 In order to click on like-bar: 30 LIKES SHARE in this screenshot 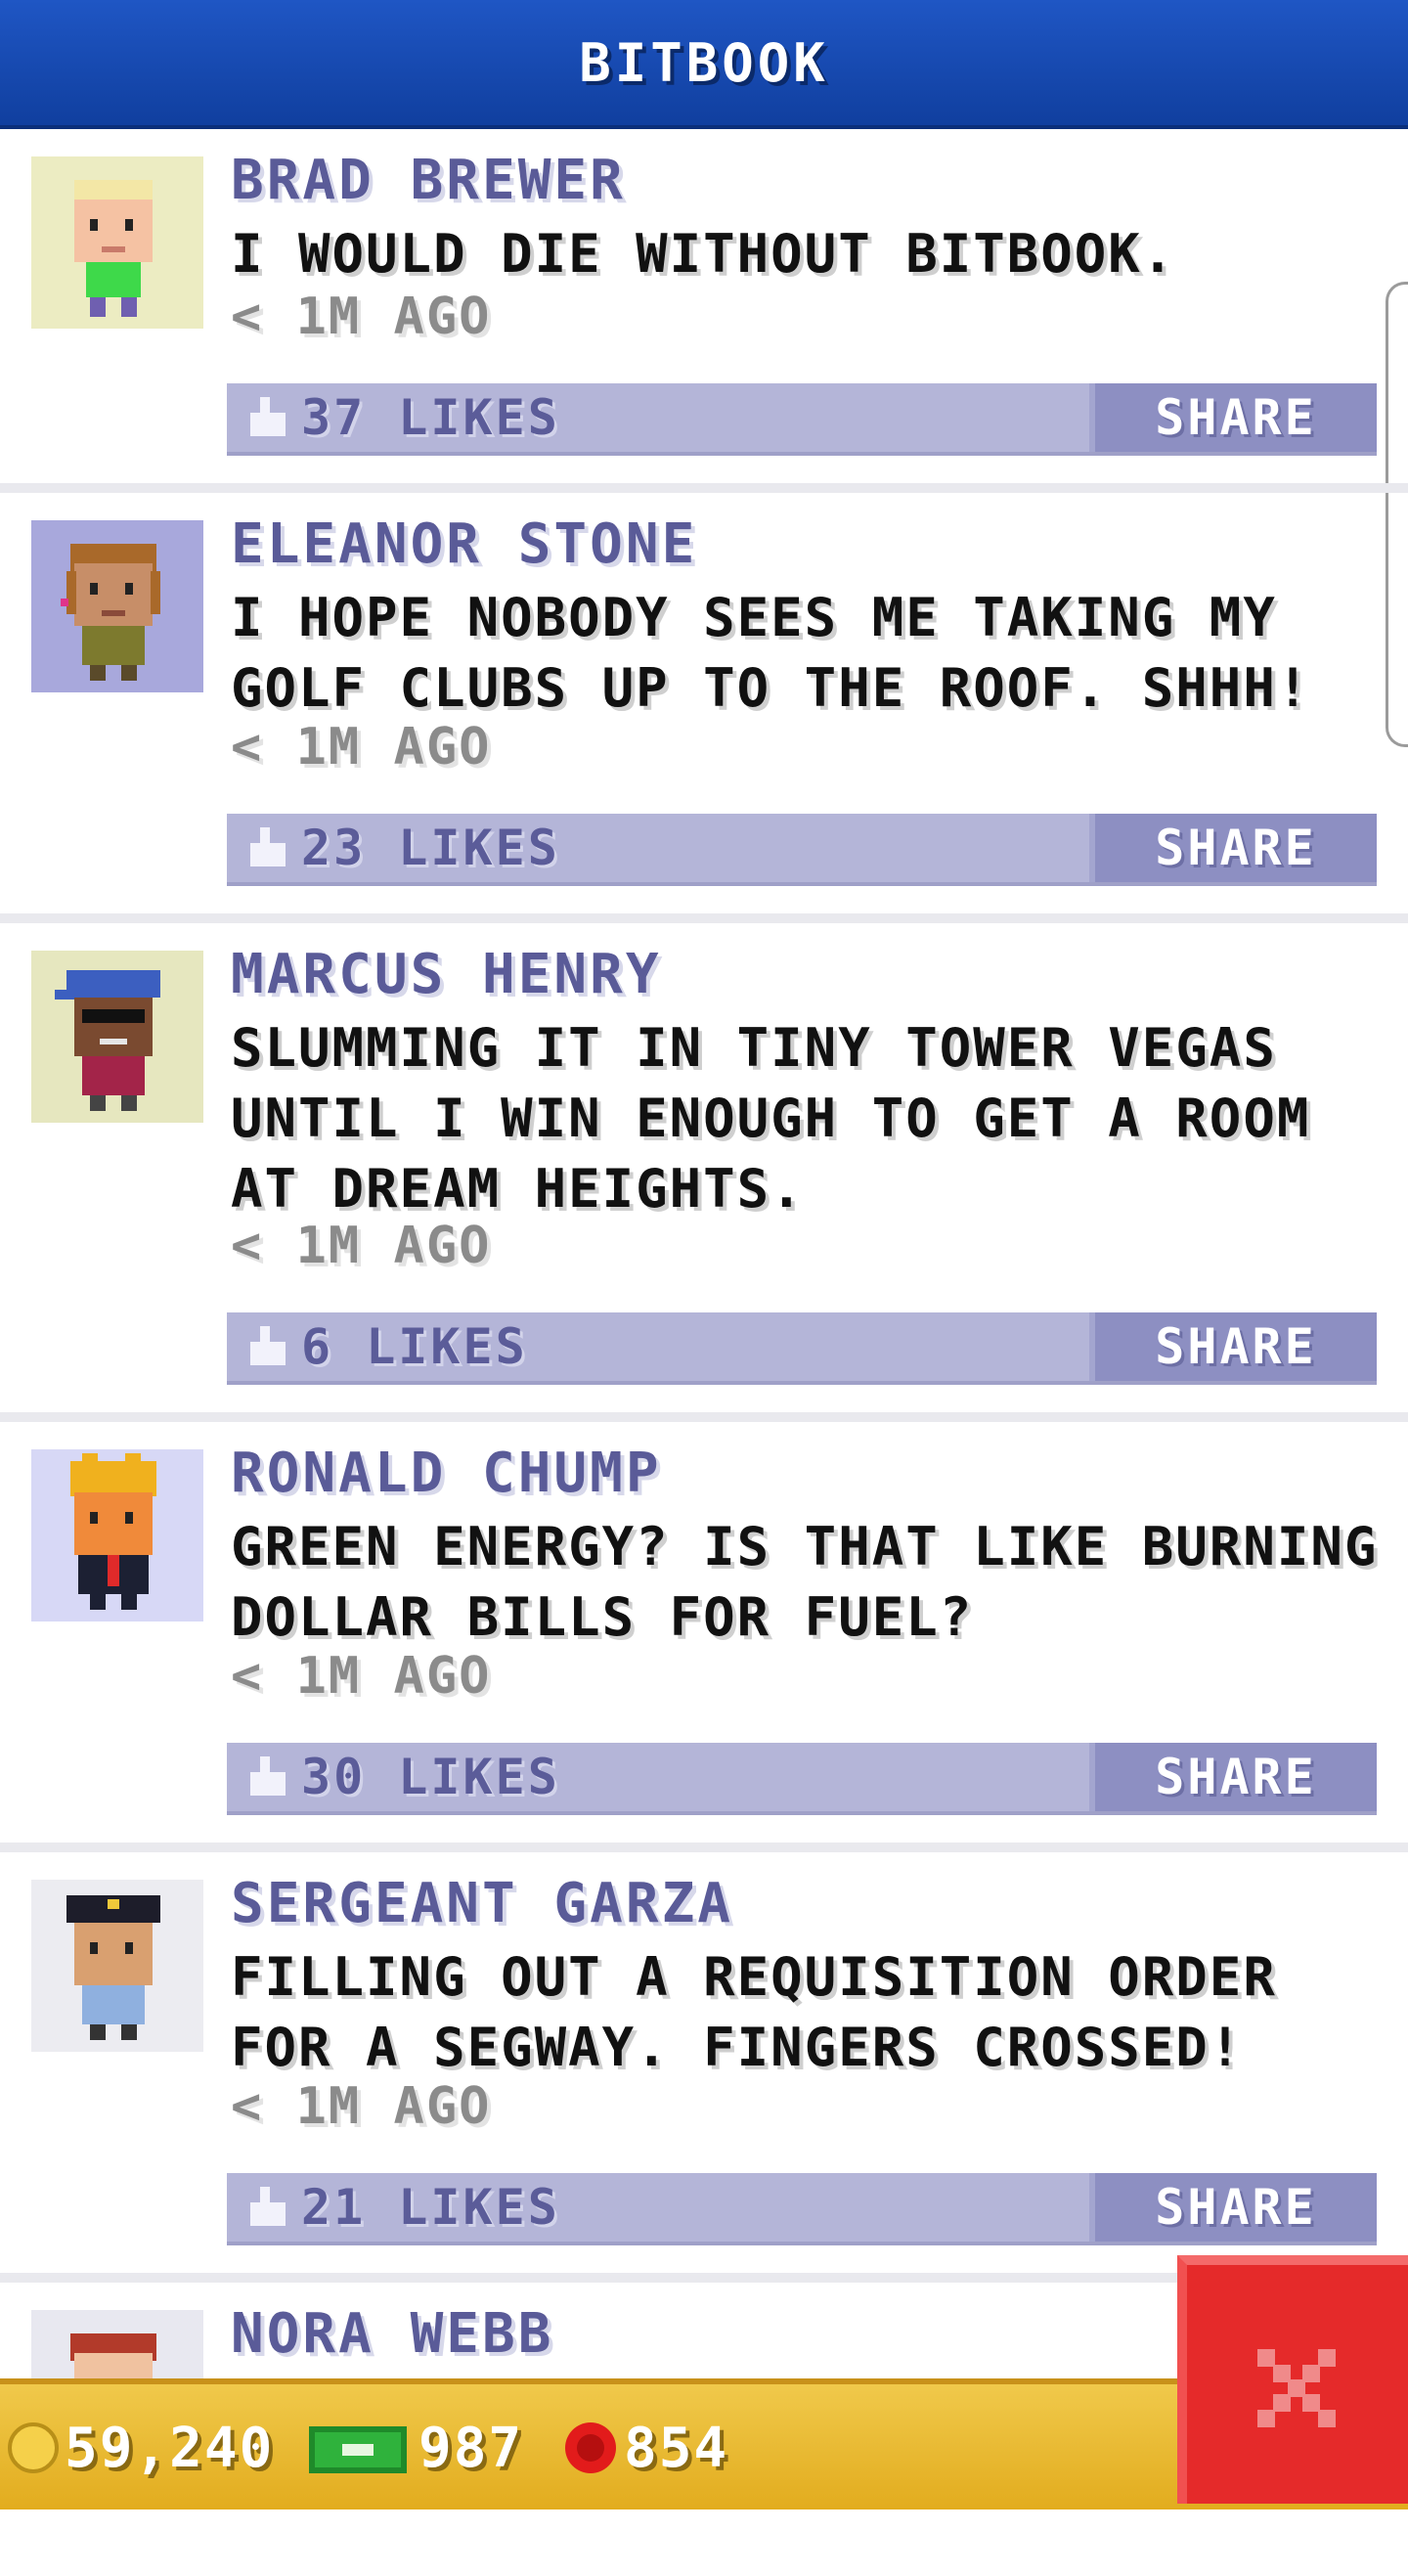, I will do `click(802, 1779)`.